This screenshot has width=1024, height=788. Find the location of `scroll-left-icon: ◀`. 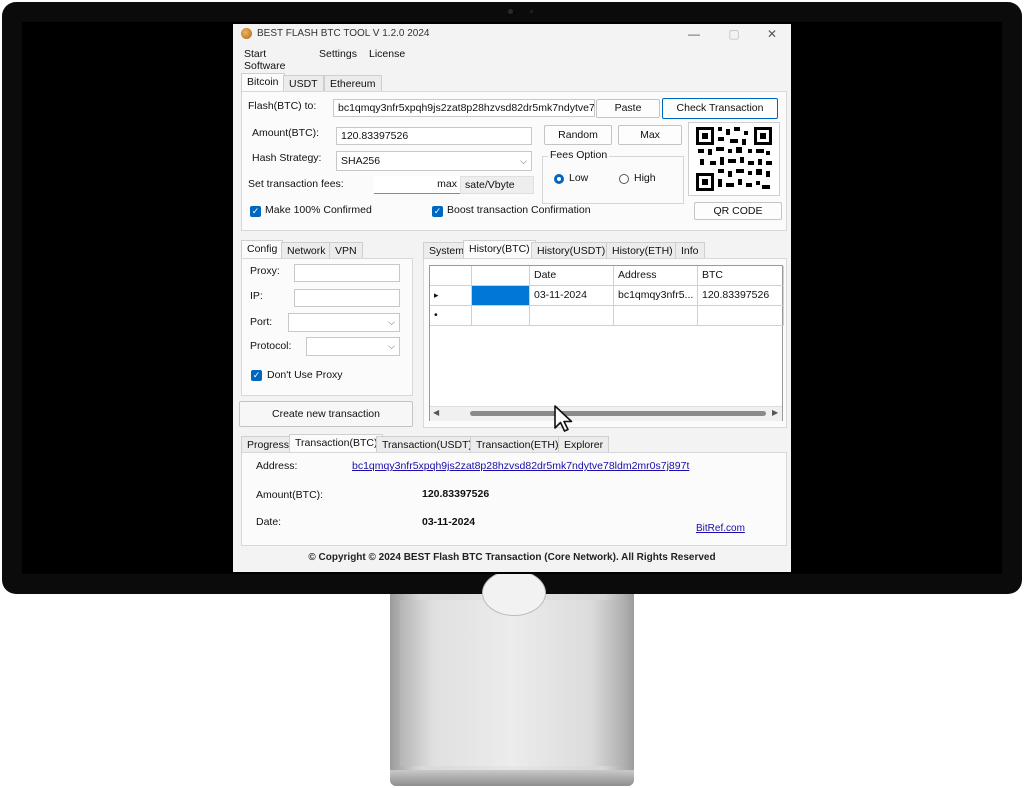

scroll-left-icon: ◀ is located at coordinates (436, 412).